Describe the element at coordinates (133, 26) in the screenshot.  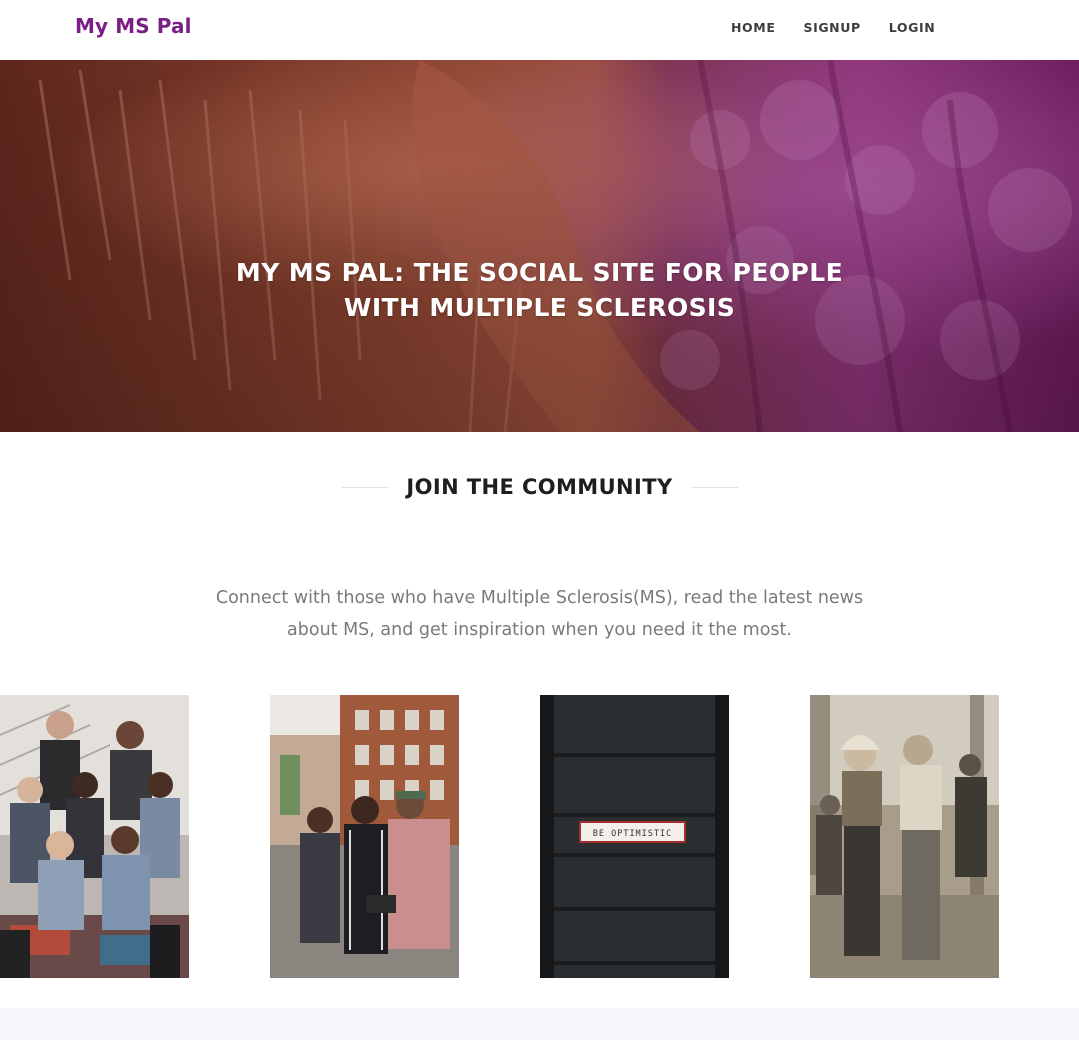
I see `brand-logo-link: My MS Pal` at that location.